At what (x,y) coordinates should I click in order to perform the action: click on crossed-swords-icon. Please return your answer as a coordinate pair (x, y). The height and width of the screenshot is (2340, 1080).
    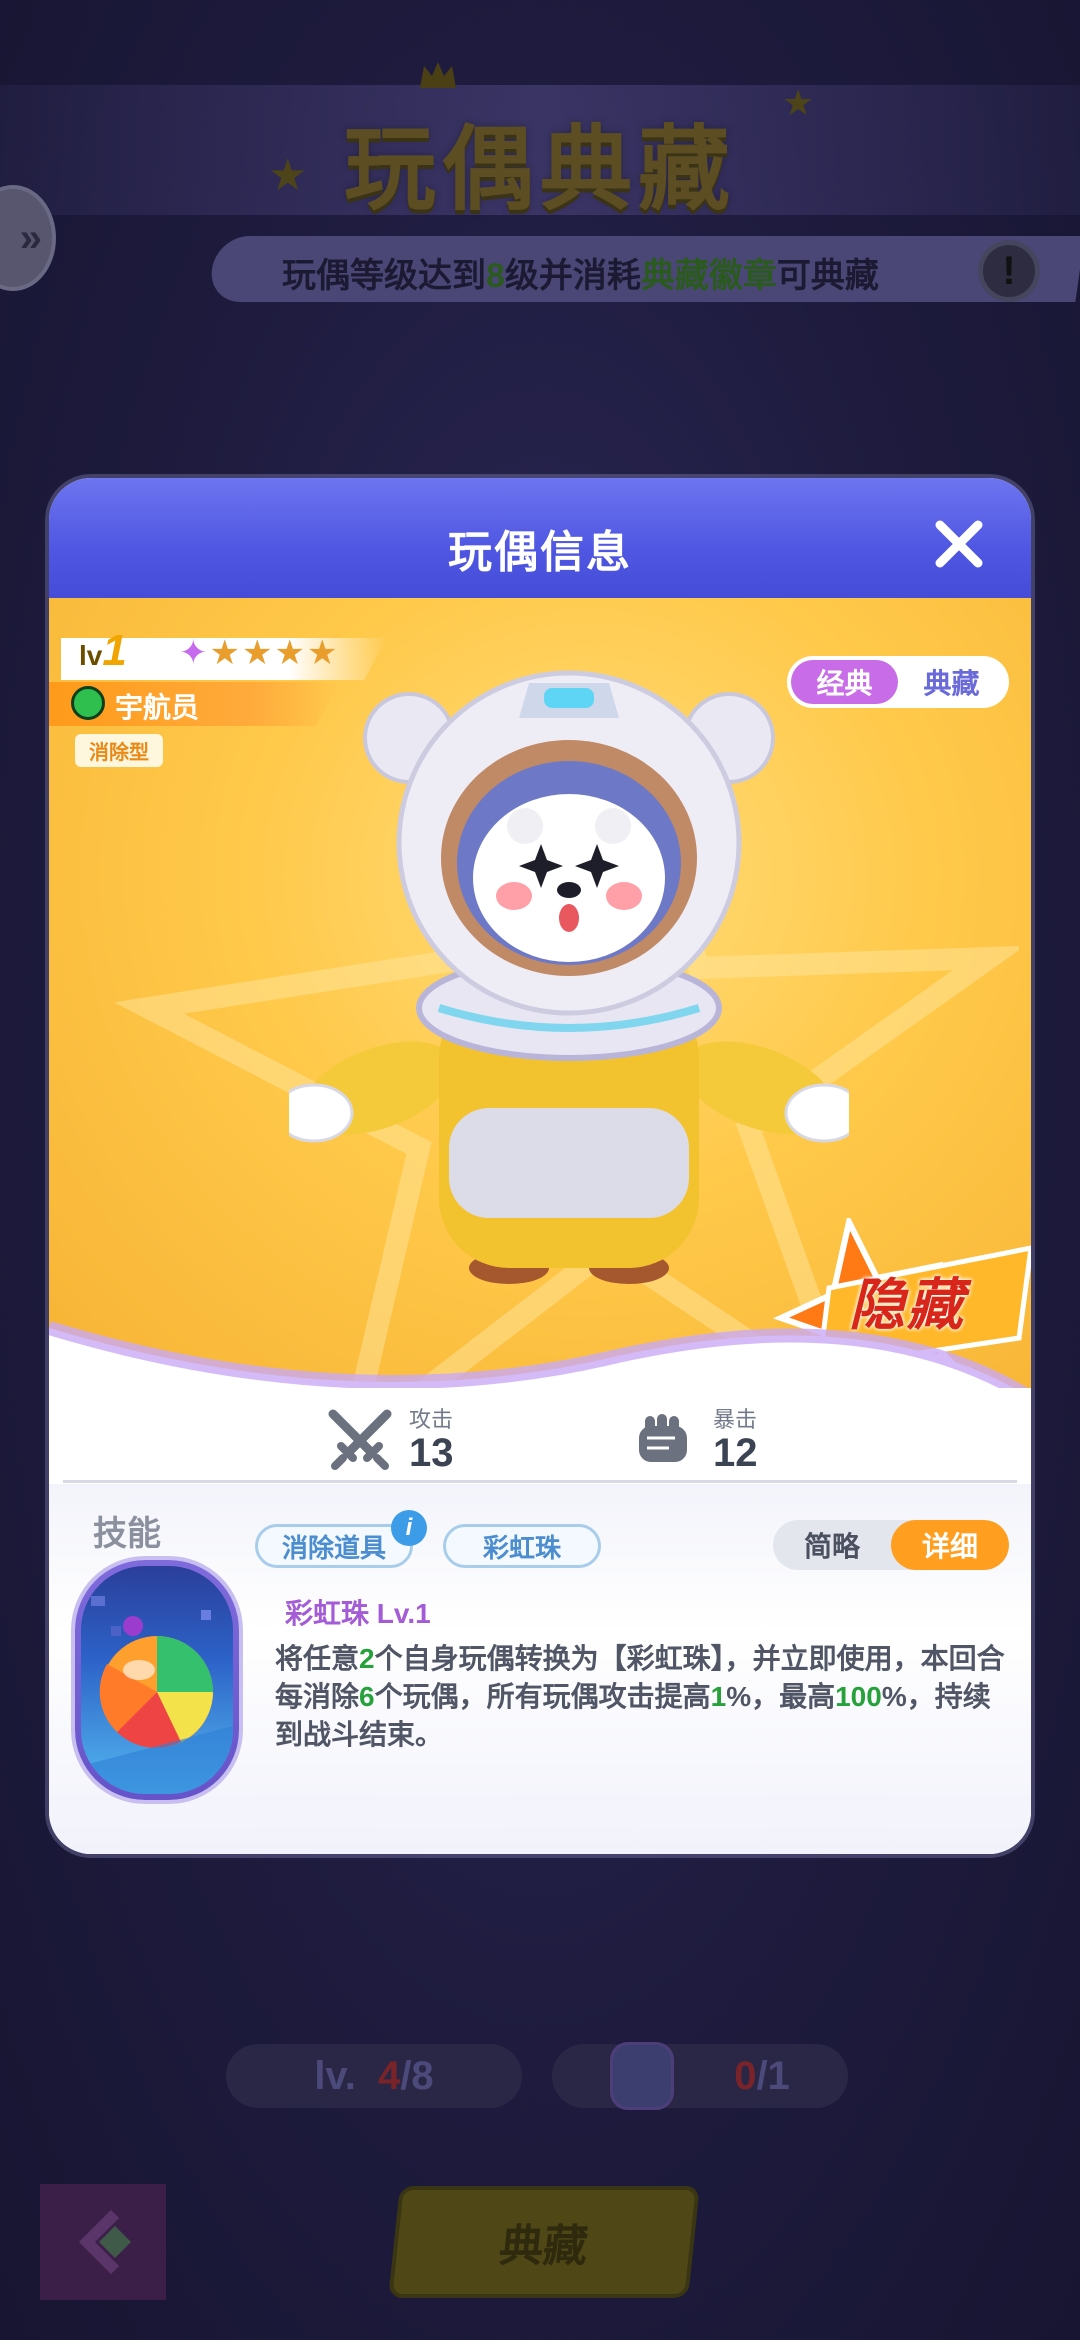
    Looking at the image, I should click on (360, 1439).